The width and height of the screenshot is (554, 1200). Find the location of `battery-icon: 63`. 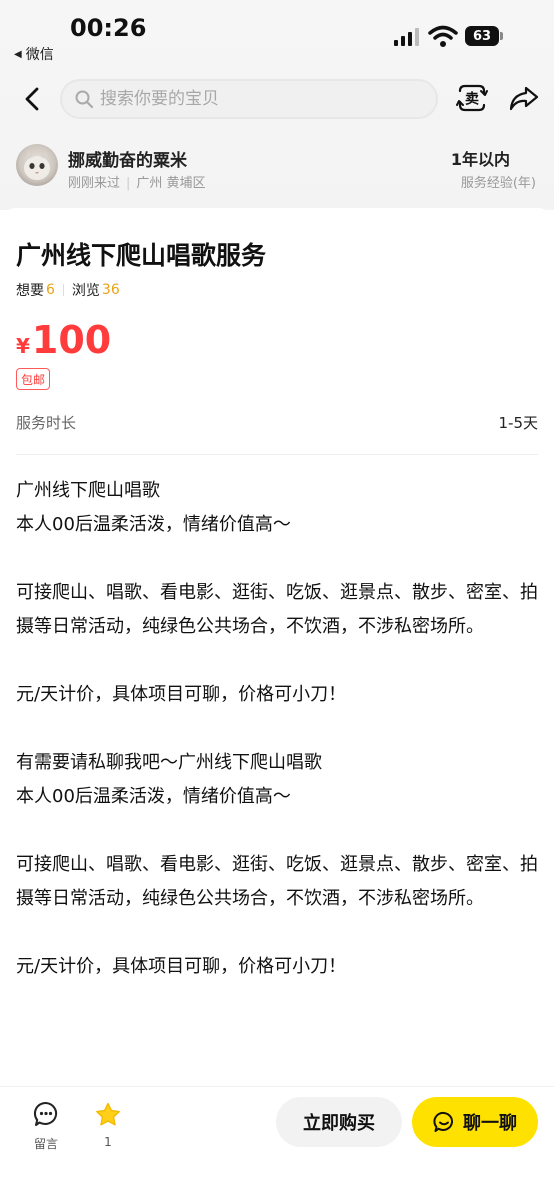

battery-icon: 63 is located at coordinates (484, 36).